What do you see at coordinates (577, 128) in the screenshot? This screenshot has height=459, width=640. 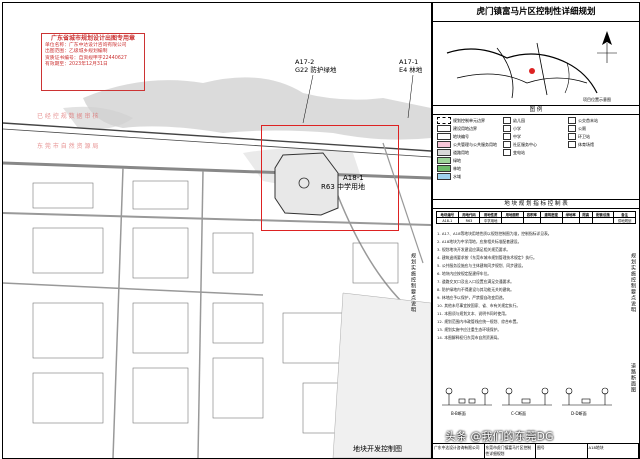 I see `legend-item: 公厕` at bounding box center [577, 128].